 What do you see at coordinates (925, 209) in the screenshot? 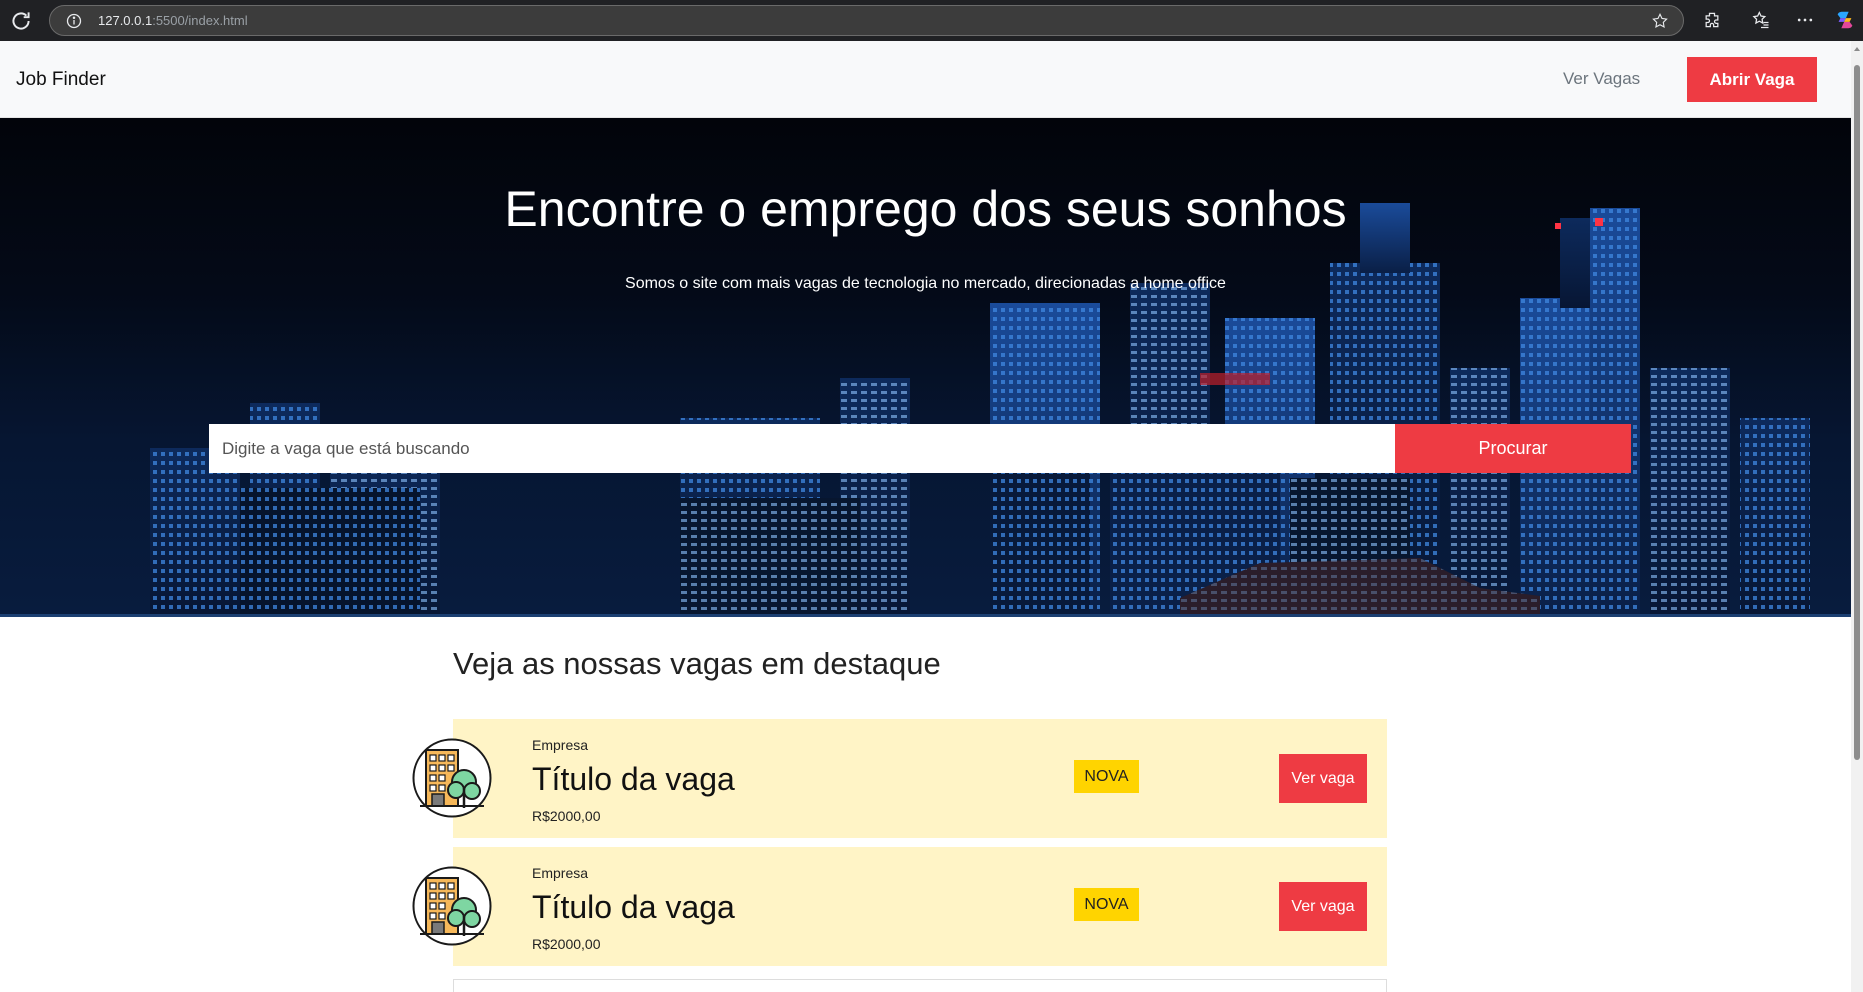
I see `hero-title: Encontre o emprego dos seus sonhos` at bounding box center [925, 209].